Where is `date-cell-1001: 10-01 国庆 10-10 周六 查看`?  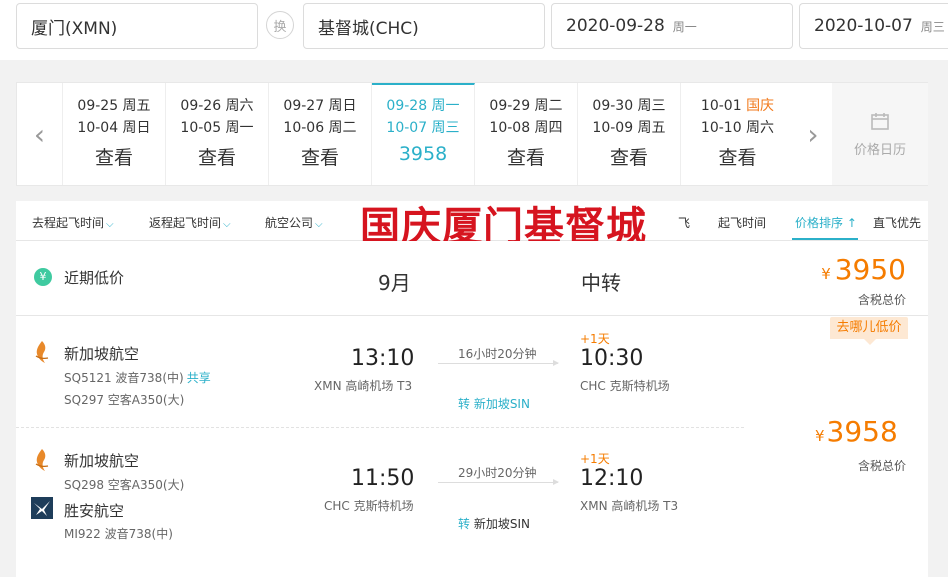 date-cell-1001: 10-01 国庆 10-10 周六 查看 is located at coordinates (737, 134).